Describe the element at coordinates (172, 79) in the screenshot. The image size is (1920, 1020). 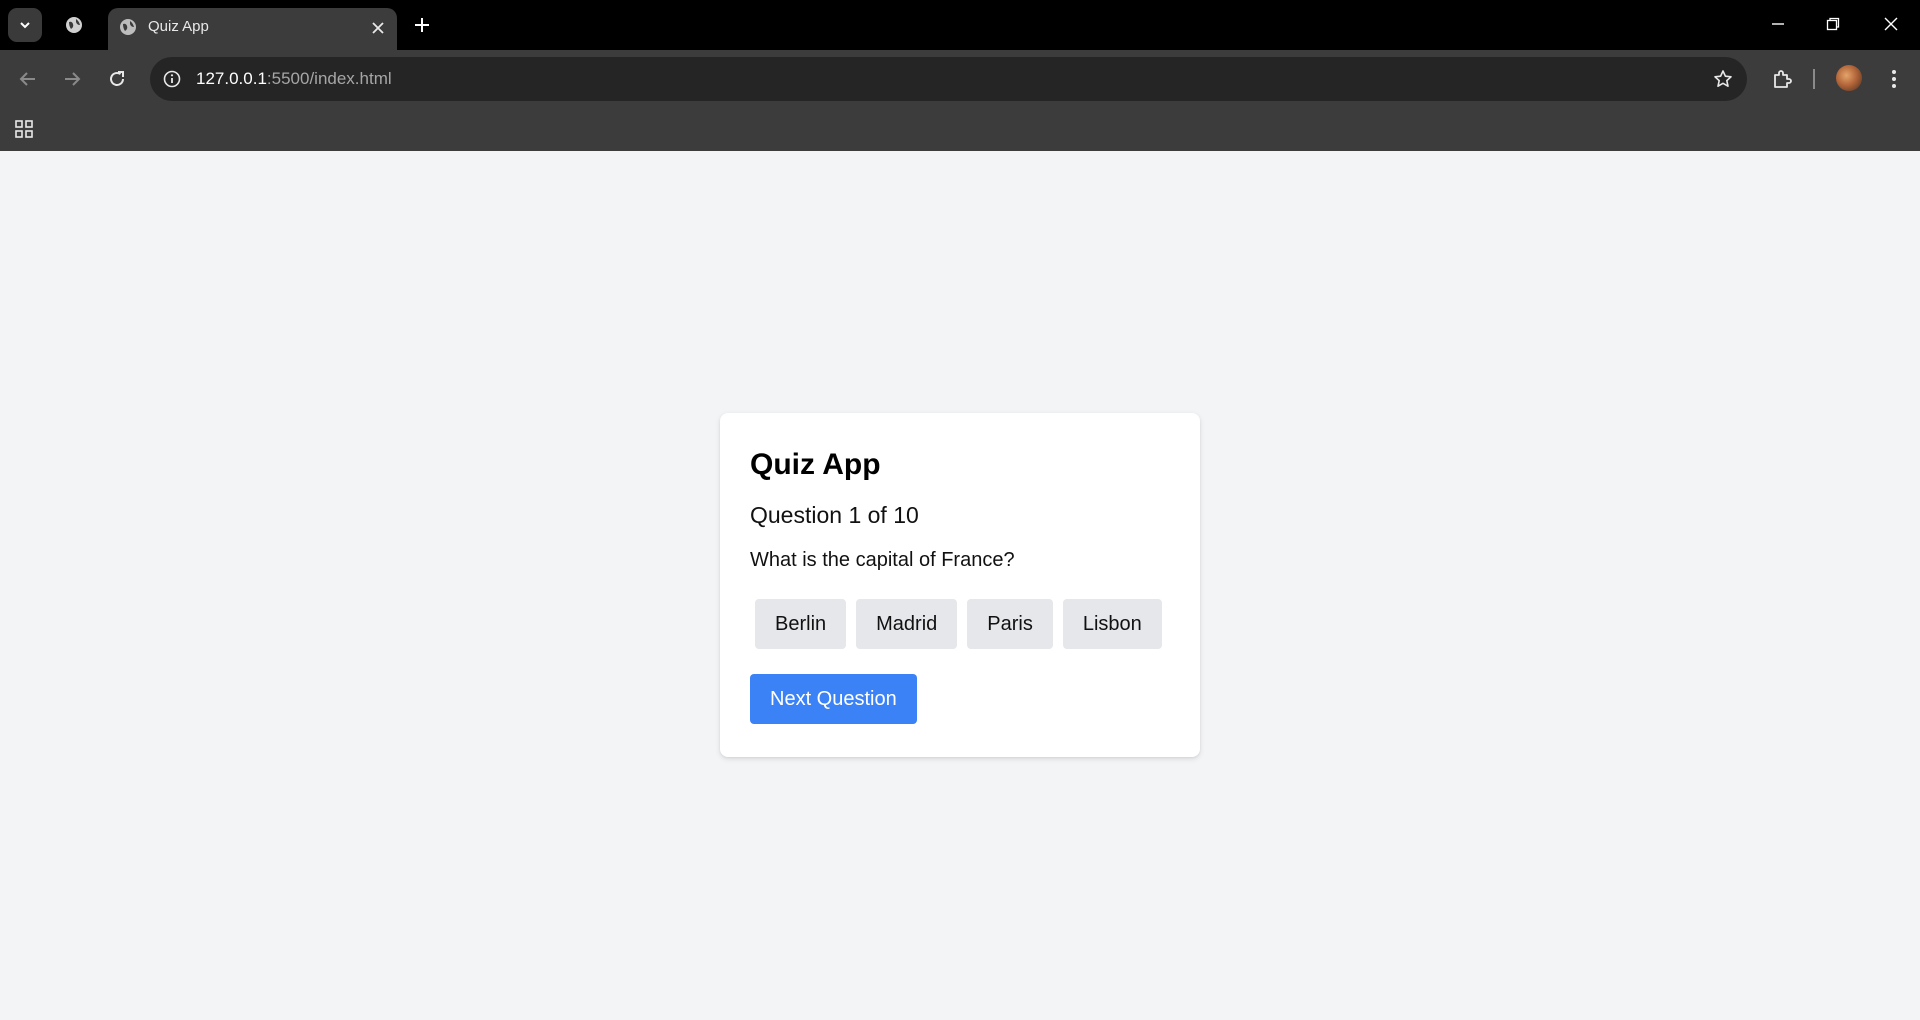
I see `info-icon` at that location.